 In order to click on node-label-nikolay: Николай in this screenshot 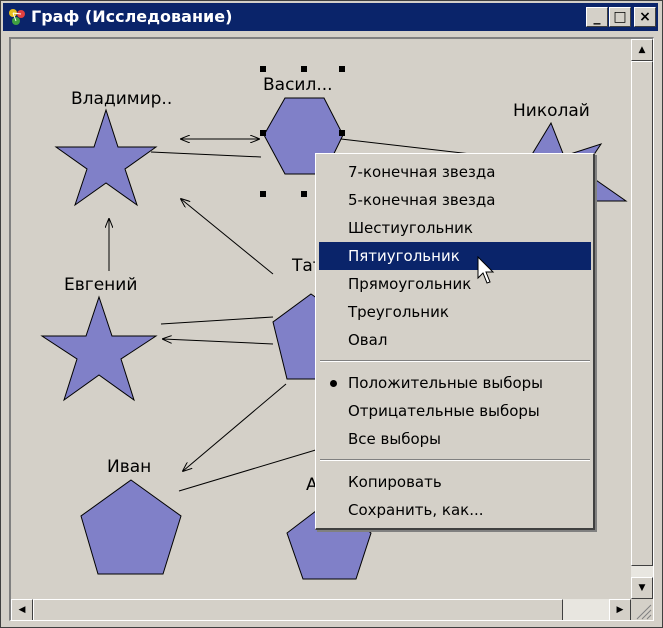, I will do `click(551, 111)`.